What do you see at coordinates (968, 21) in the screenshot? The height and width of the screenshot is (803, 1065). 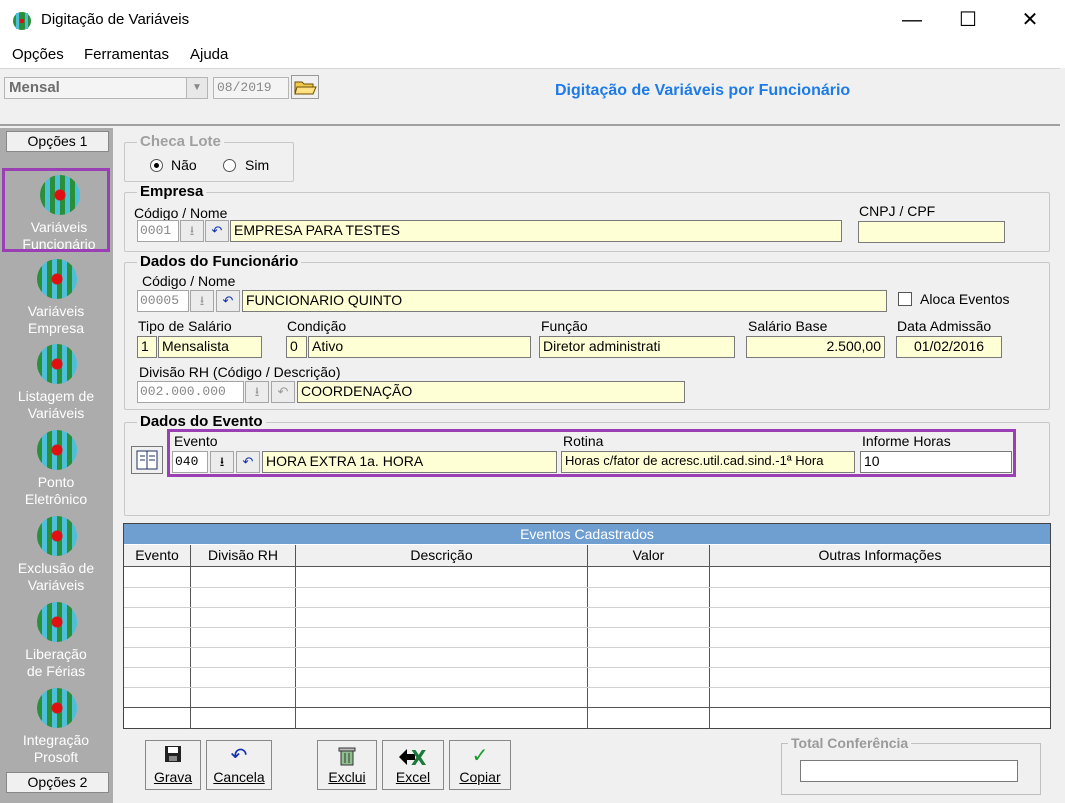 I see `maximize-button: ☐` at bounding box center [968, 21].